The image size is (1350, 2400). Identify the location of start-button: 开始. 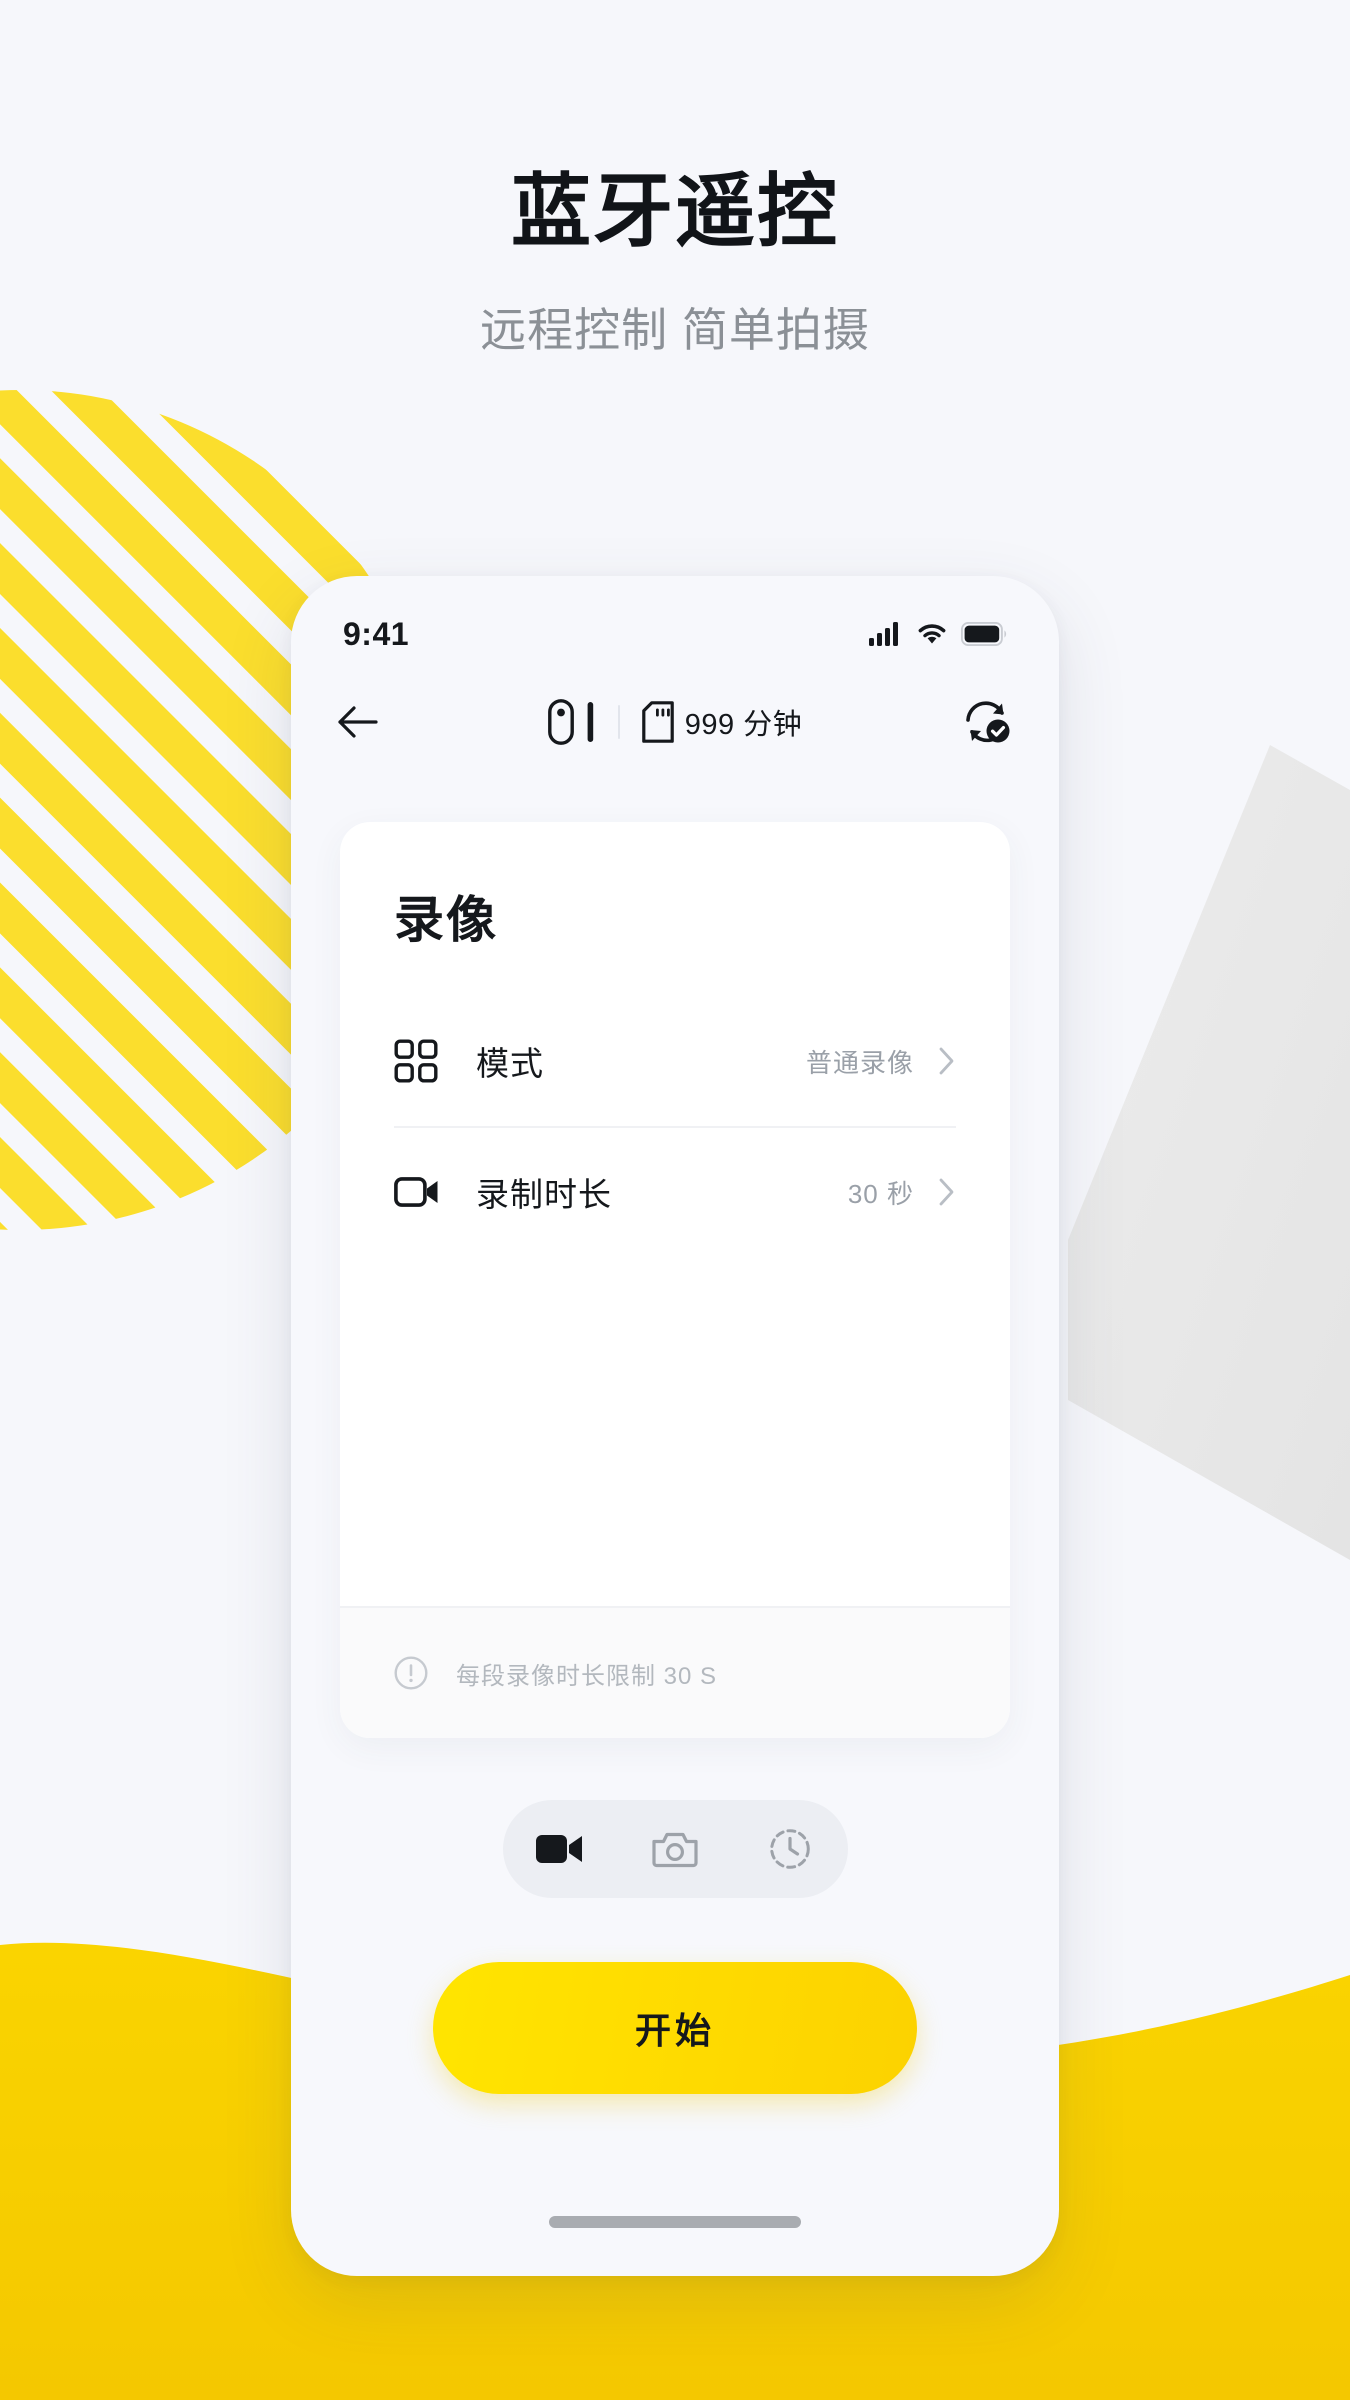
(675, 2028).